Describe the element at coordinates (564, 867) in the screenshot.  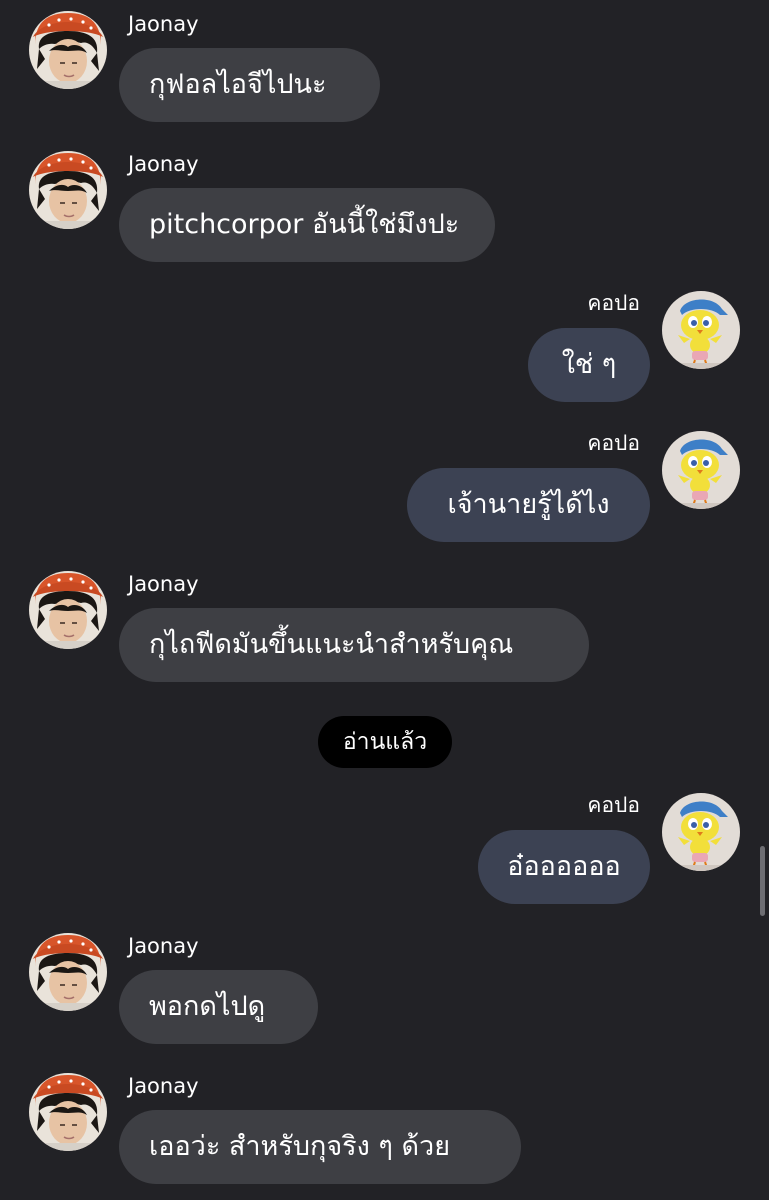
I see `message-bubble: อ๋ออออออ` at that location.